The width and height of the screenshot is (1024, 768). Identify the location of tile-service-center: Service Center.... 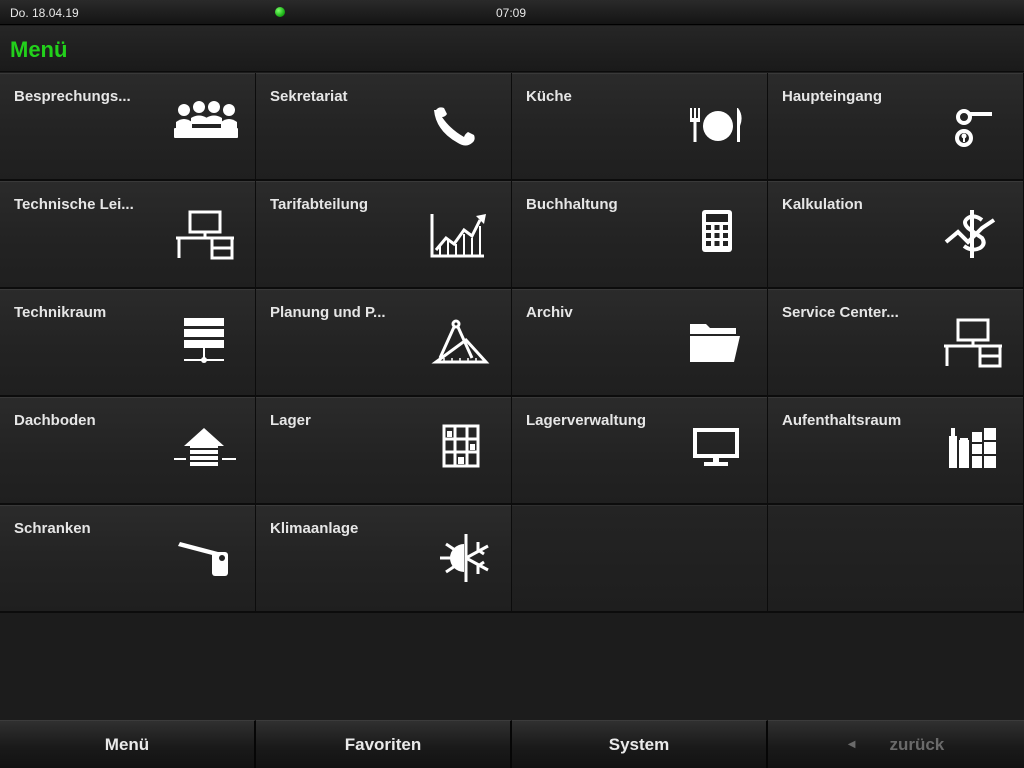
(896, 343).